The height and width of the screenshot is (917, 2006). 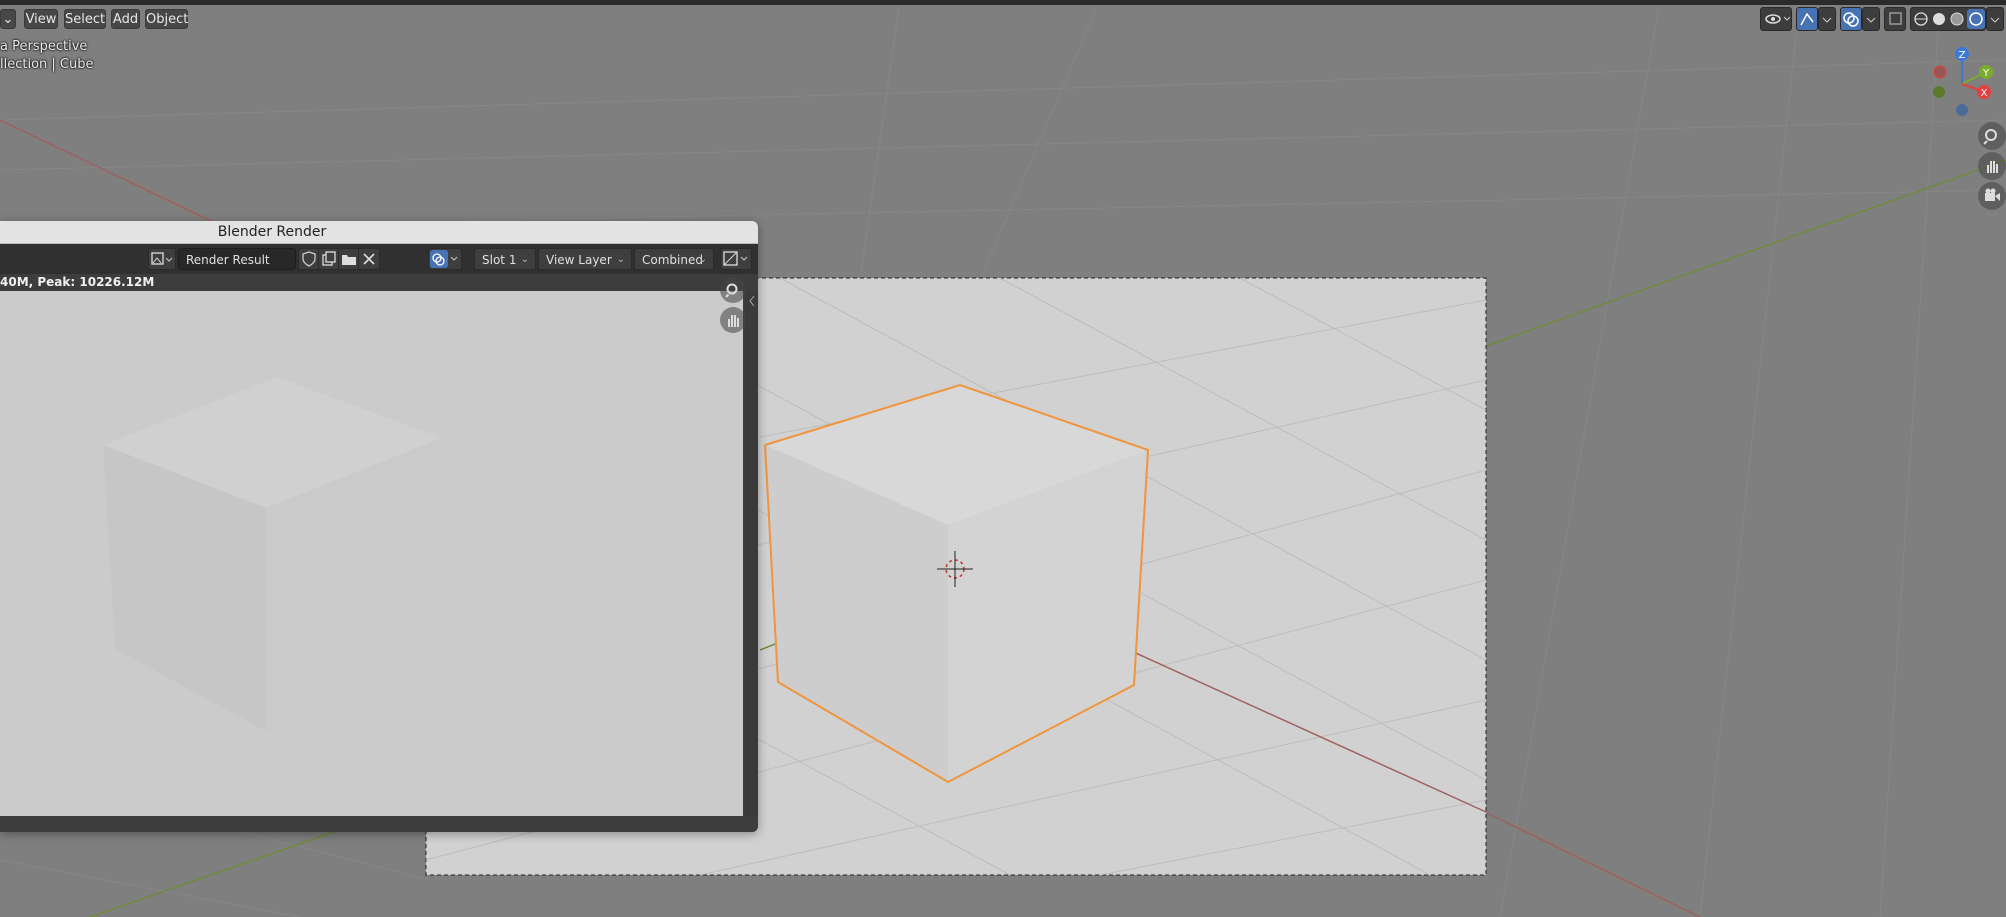 I want to click on gizmo-toggle, so click(x=1807, y=19).